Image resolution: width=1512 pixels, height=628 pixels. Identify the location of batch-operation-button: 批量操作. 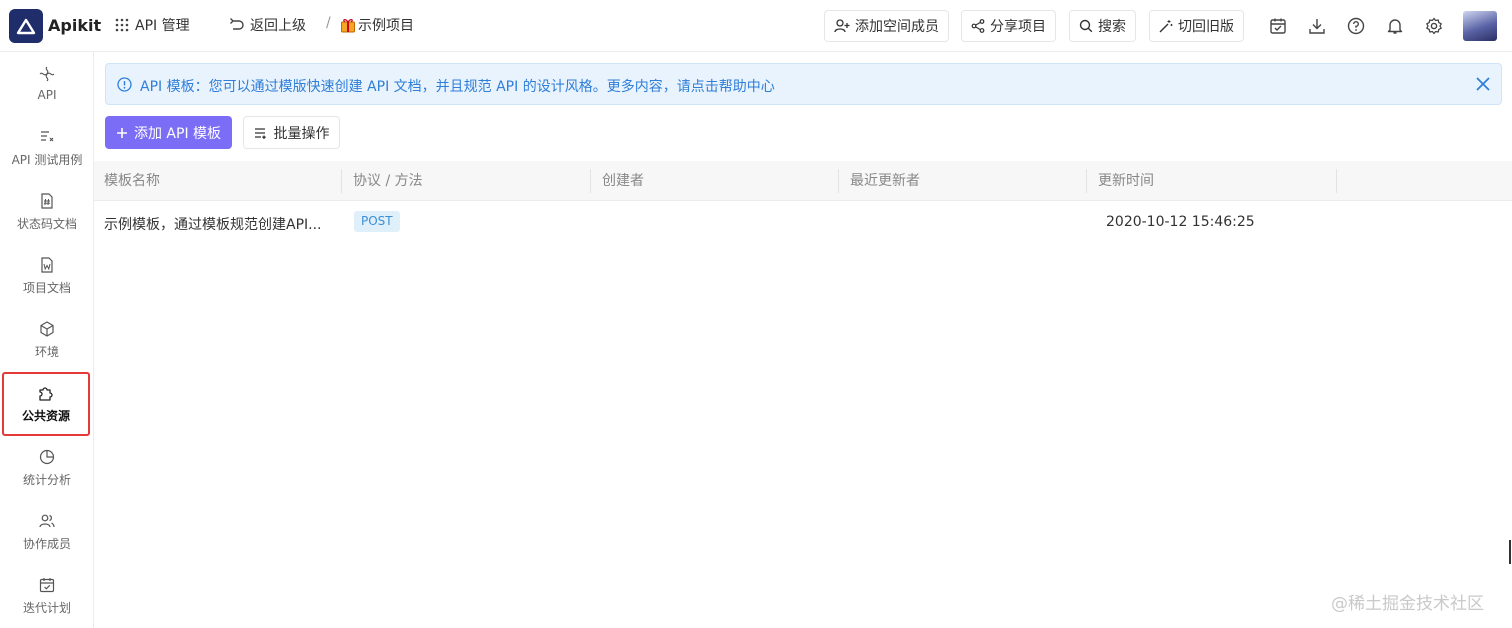
(291, 132).